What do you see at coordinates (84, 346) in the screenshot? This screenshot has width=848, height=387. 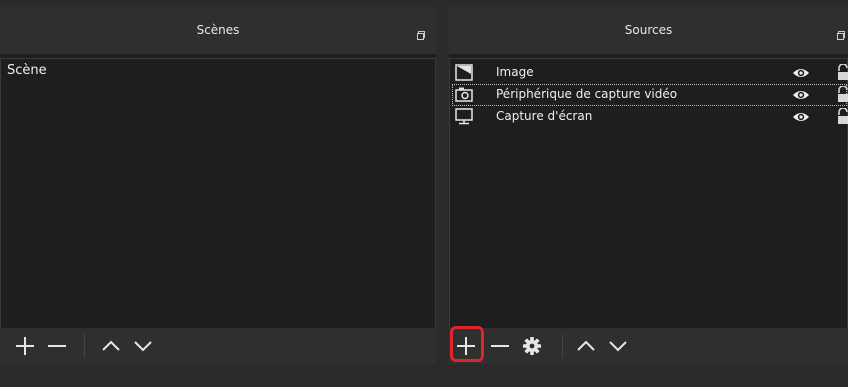 I see `scenes-toolbar-separator` at bounding box center [84, 346].